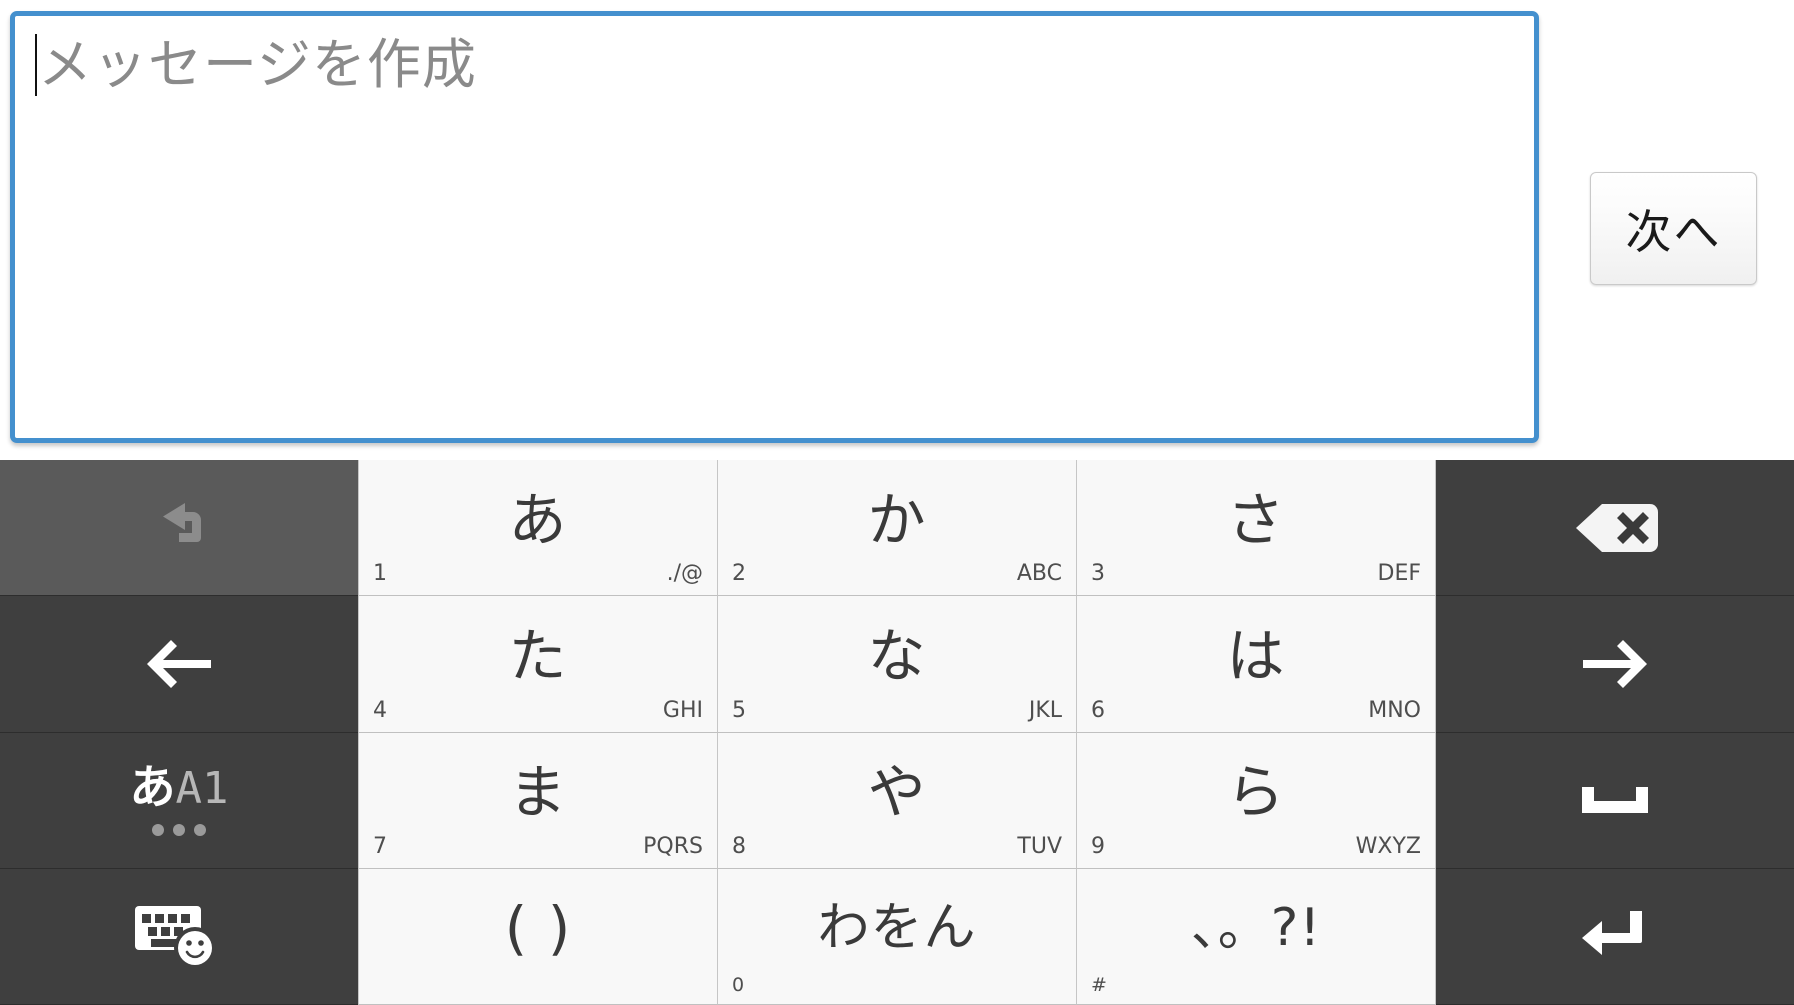  I want to click on key-sa-row: さ 3 DEF, so click(1256, 528).